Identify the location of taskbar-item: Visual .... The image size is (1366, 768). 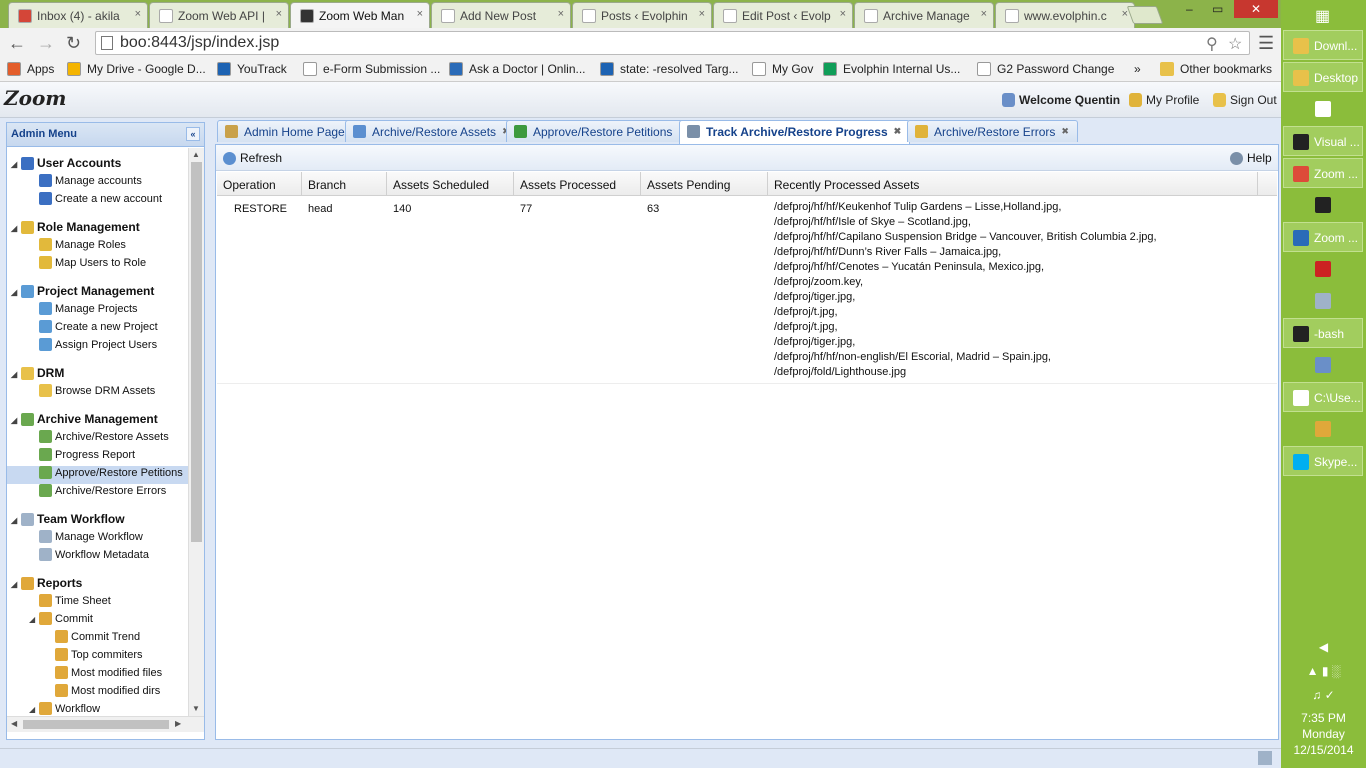
(1323, 141).